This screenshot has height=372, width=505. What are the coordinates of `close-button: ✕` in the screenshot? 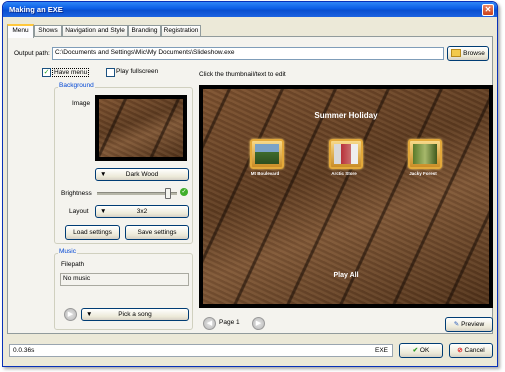 It's located at (488, 10).